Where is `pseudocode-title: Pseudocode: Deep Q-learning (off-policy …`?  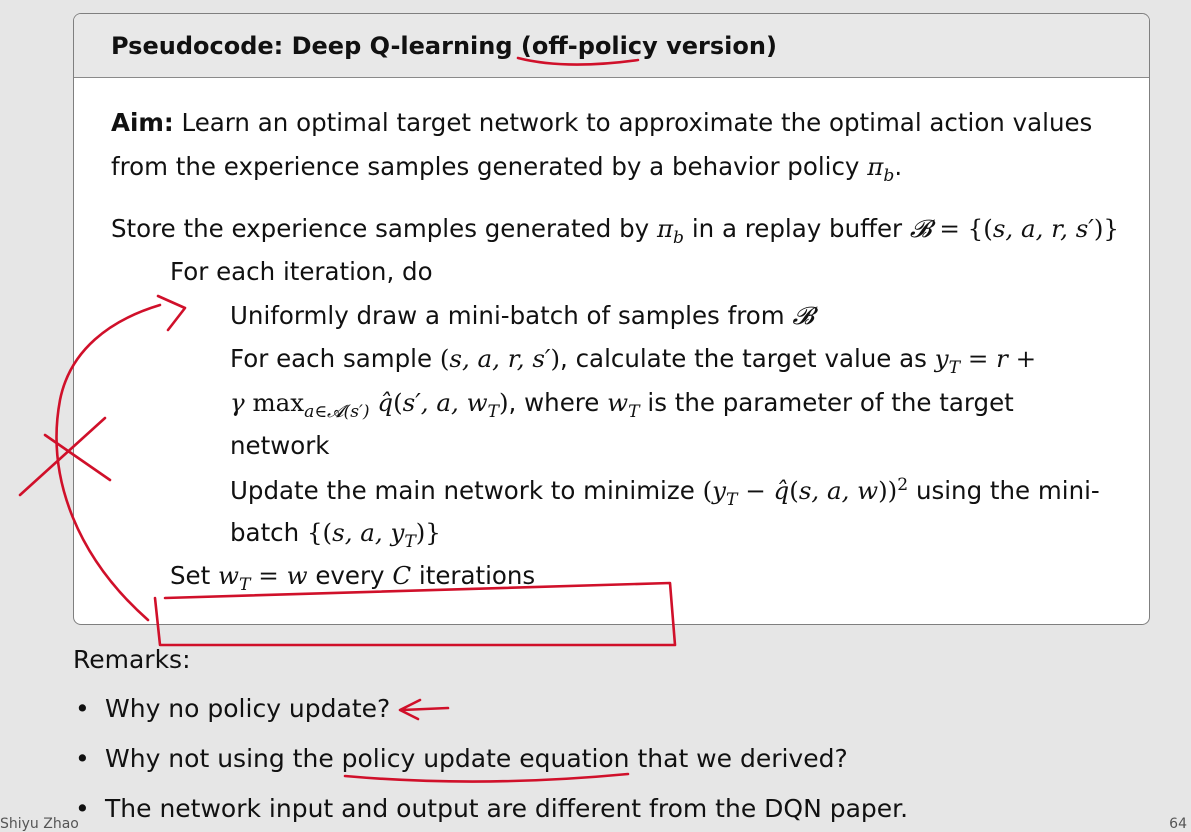 pseudocode-title: Pseudocode: Deep Q-learning (off-policy … is located at coordinates (444, 45).